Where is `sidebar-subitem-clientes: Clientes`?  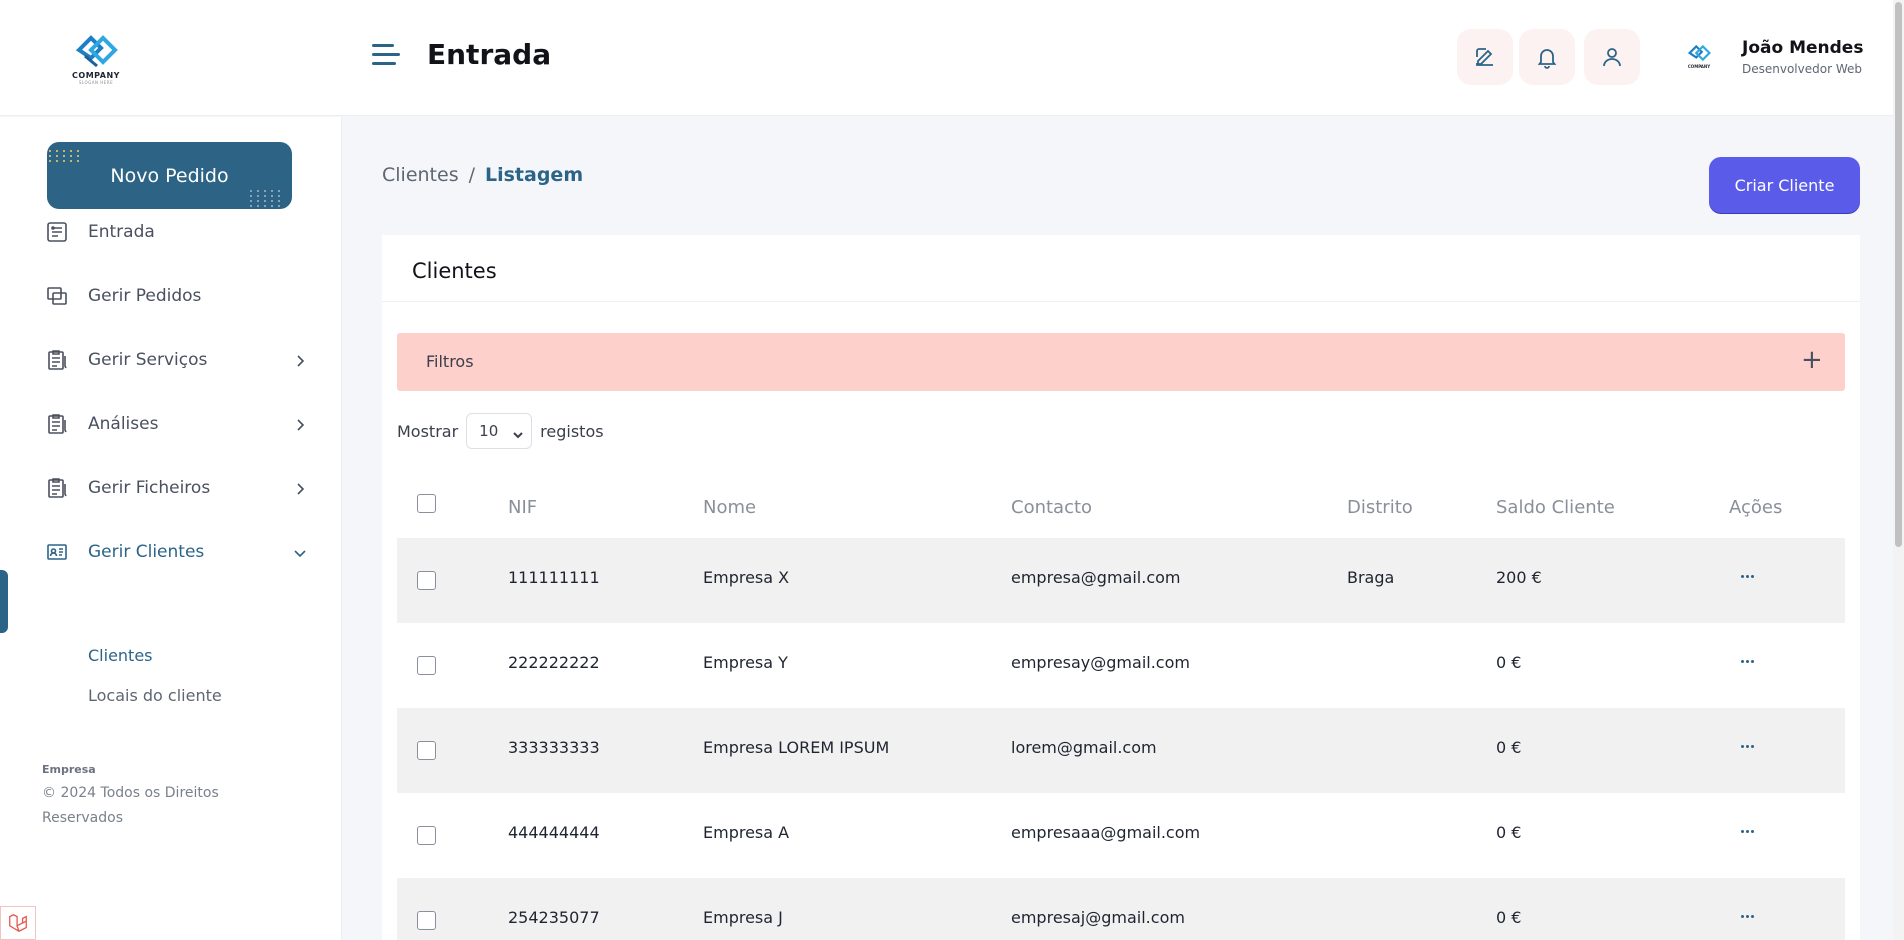 sidebar-subitem-clientes: Clientes is located at coordinates (120, 655).